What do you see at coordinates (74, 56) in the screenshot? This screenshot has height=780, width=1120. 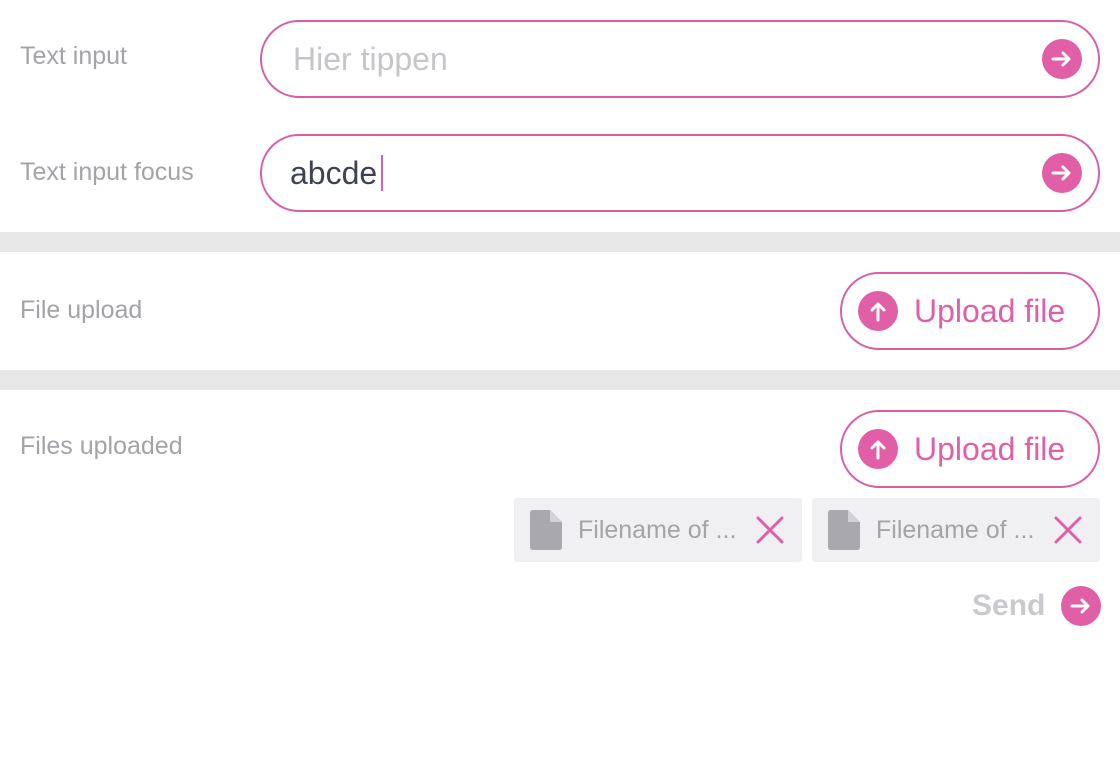 I see `text-input-label: Text input` at bounding box center [74, 56].